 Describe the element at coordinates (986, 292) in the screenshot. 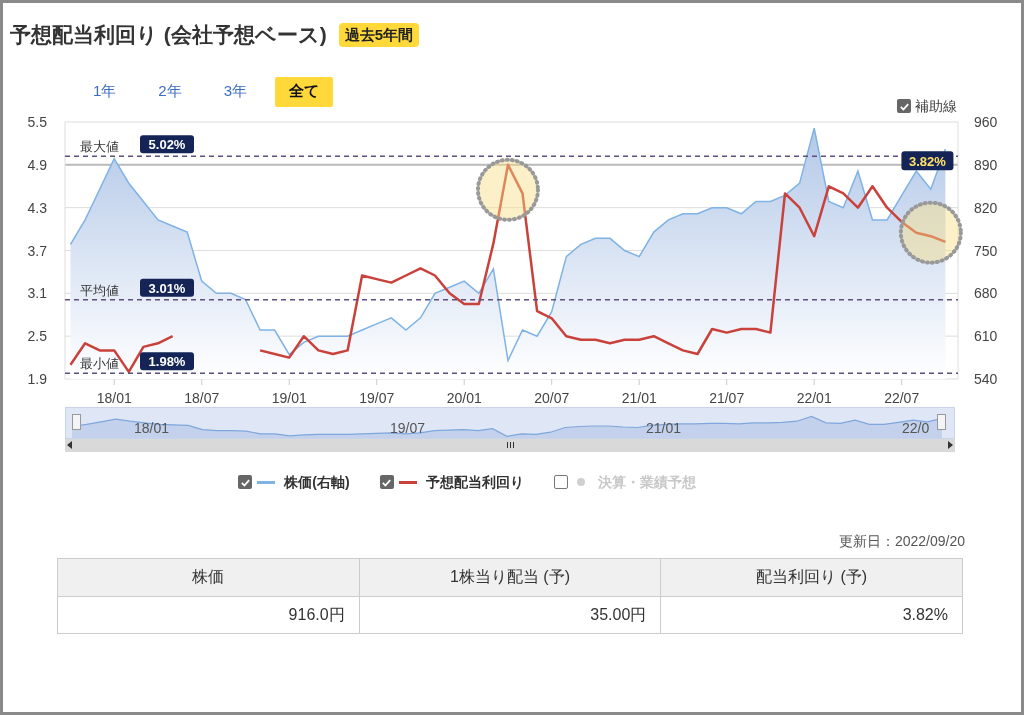

I see `axis-label: 680` at that location.